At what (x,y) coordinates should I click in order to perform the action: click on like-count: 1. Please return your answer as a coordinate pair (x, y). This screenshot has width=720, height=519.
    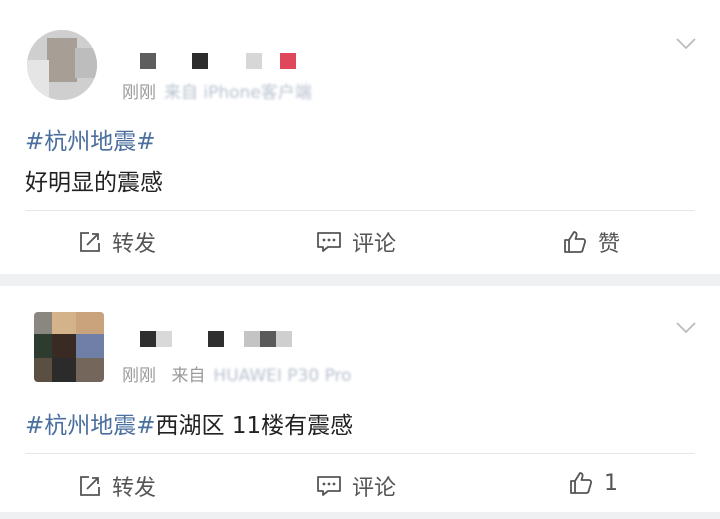
    Looking at the image, I should click on (611, 483).